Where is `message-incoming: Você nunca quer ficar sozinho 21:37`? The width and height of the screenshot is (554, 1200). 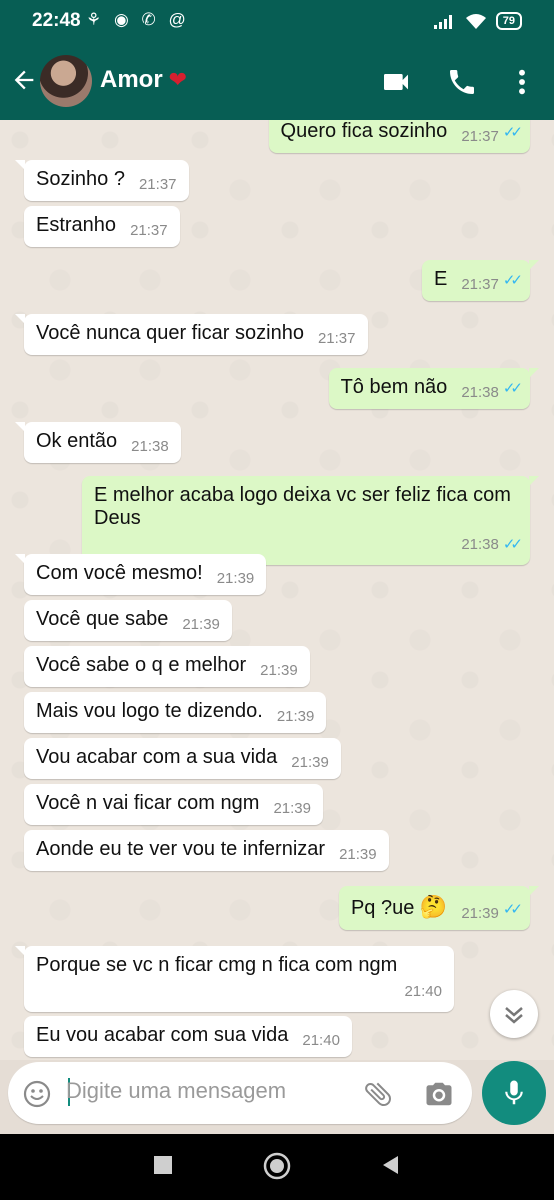 message-incoming: Você nunca quer ficar sozinho 21:37 is located at coordinates (191, 334).